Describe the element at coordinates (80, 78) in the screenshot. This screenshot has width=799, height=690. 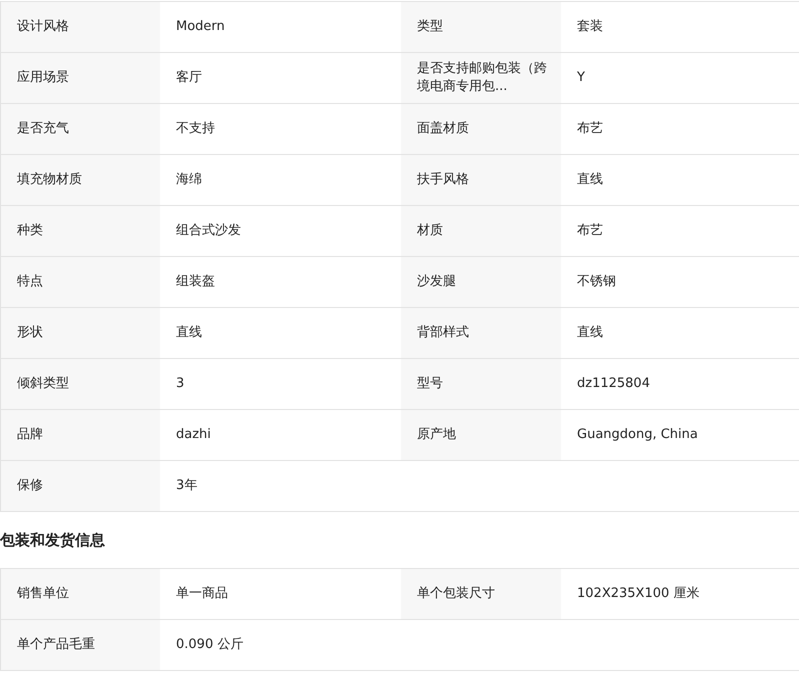
I see `attribute-label: 应用场景` at that location.